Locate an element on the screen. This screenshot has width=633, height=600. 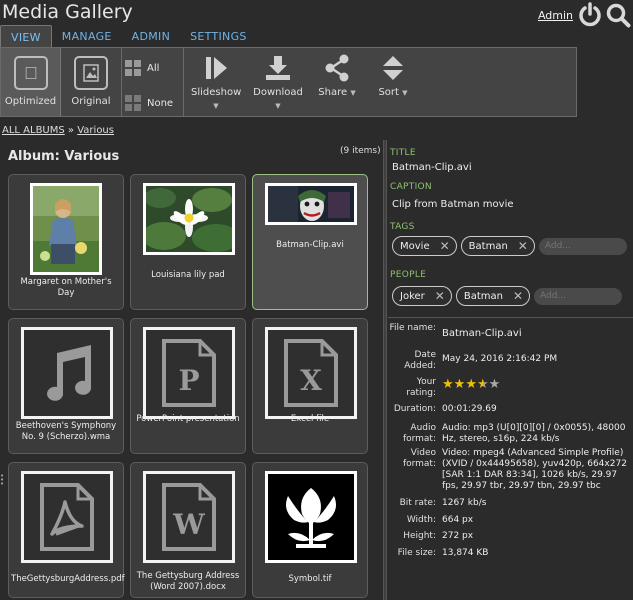
thumbnail-caption: Louisiana lily pad is located at coordinates (188, 275).